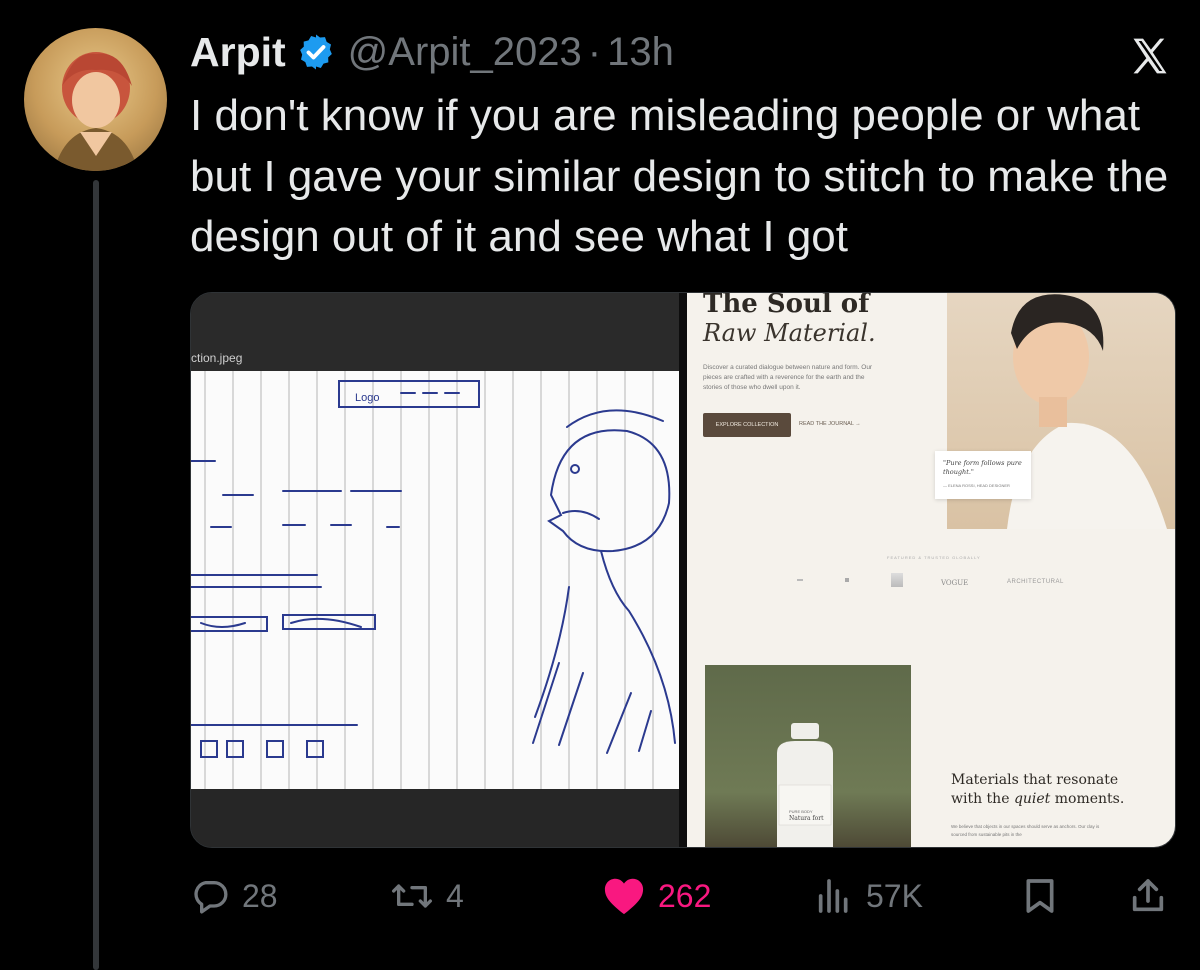 This screenshot has width=1200, height=970. I want to click on reply-button: 28, so click(234, 896).